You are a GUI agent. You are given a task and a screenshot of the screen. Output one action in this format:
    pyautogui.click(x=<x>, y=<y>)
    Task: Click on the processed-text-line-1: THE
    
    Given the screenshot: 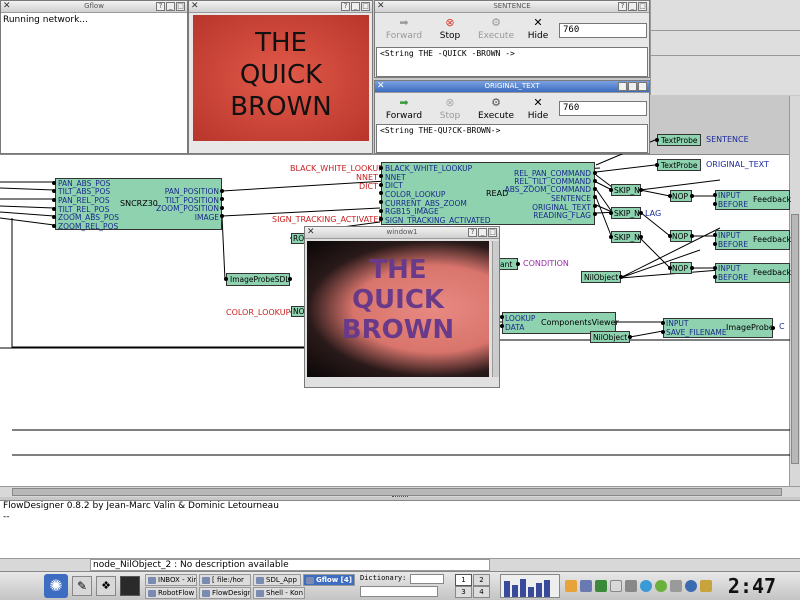 What is the action you would take?
    pyautogui.click(x=398, y=270)
    